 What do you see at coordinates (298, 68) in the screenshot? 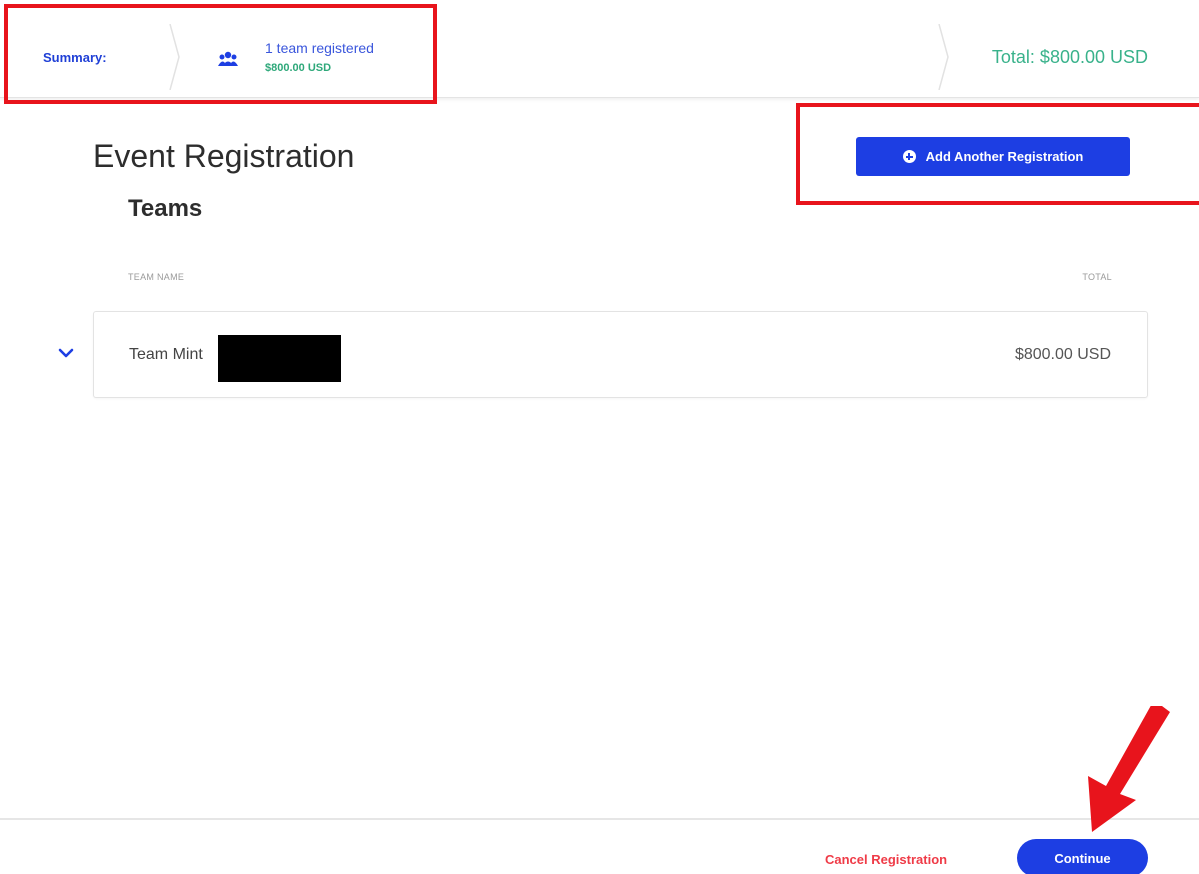
I see `team-amount: $800.00 USD` at bounding box center [298, 68].